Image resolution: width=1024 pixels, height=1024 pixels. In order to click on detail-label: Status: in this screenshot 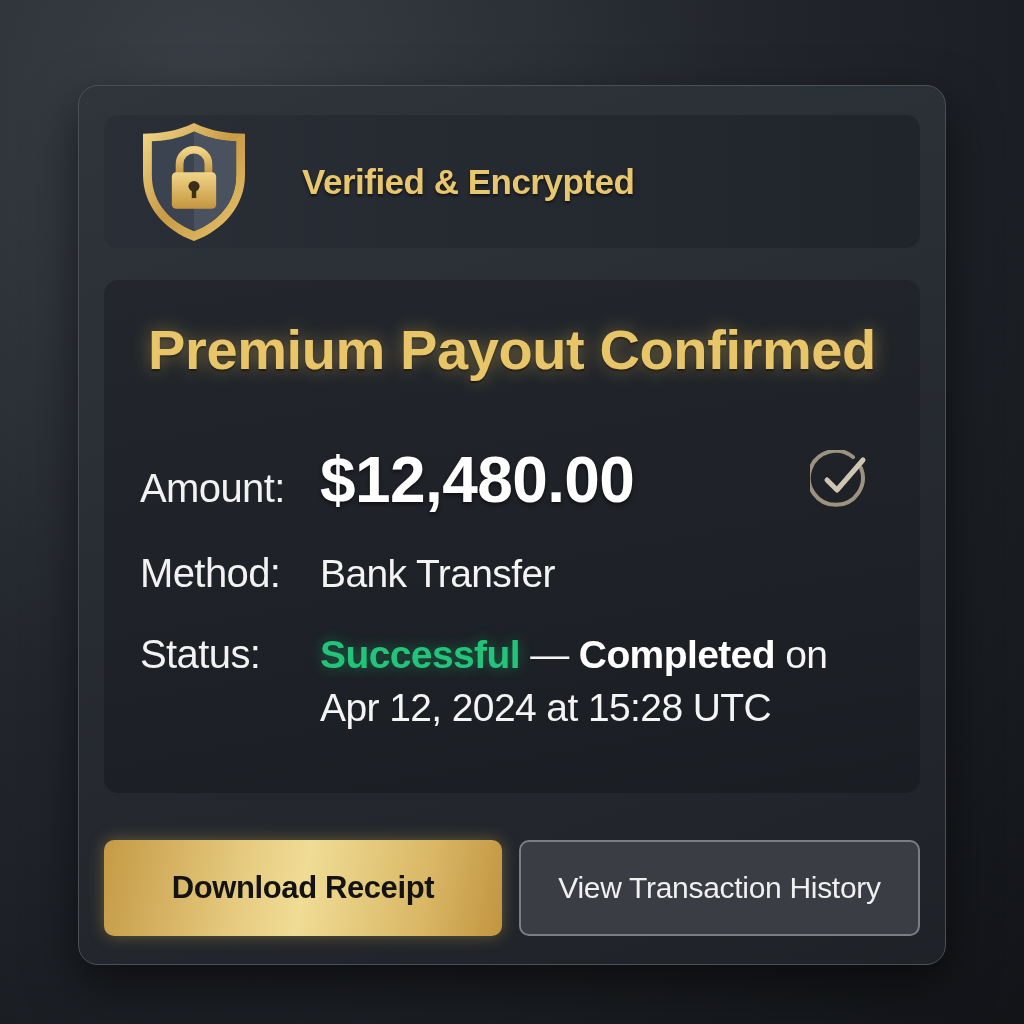, I will do `click(201, 654)`.